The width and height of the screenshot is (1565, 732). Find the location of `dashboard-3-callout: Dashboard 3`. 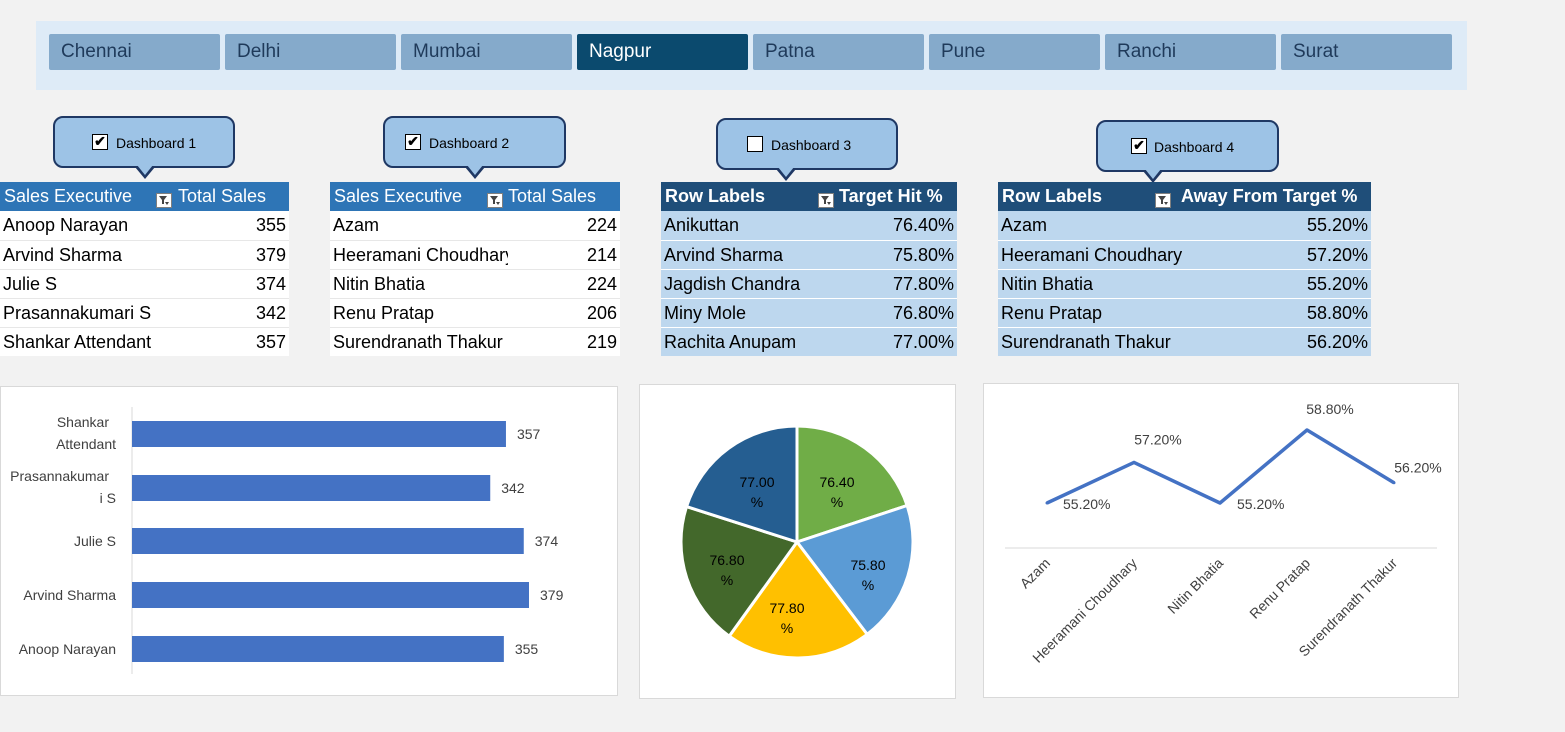

dashboard-3-callout: Dashboard 3 is located at coordinates (807, 149).